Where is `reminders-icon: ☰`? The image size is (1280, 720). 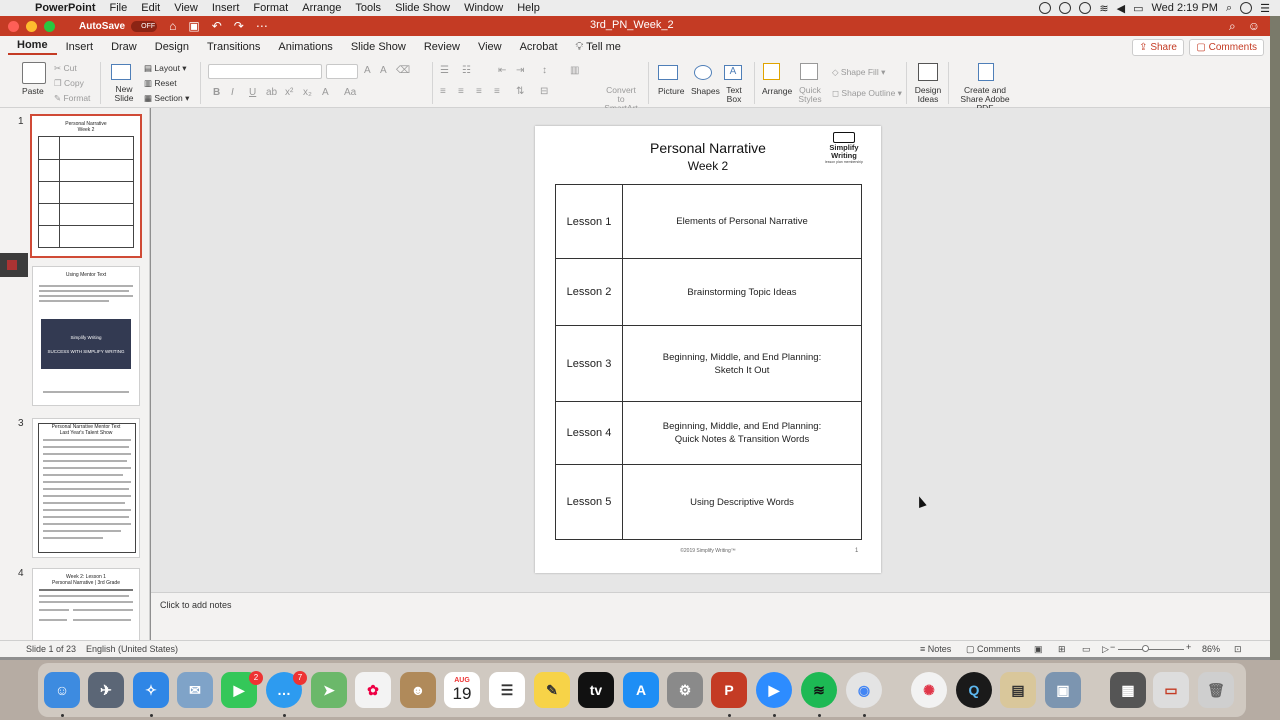 reminders-icon: ☰ is located at coordinates (507, 690).